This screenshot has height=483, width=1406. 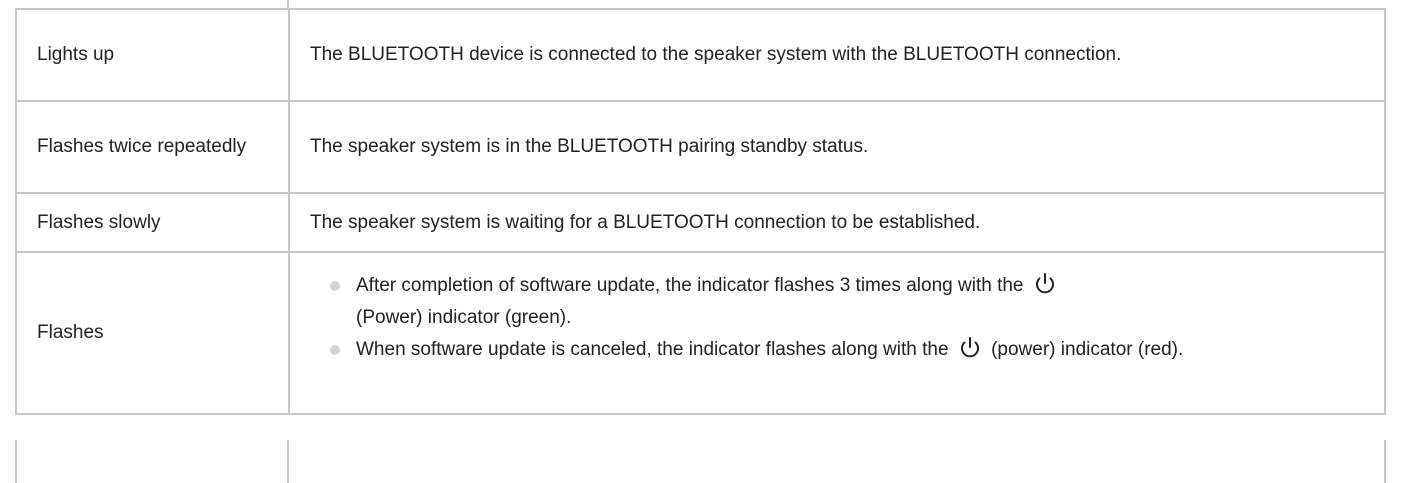 What do you see at coordinates (152, 222) in the screenshot?
I see `state-cell: Flashes slowly` at bounding box center [152, 222].